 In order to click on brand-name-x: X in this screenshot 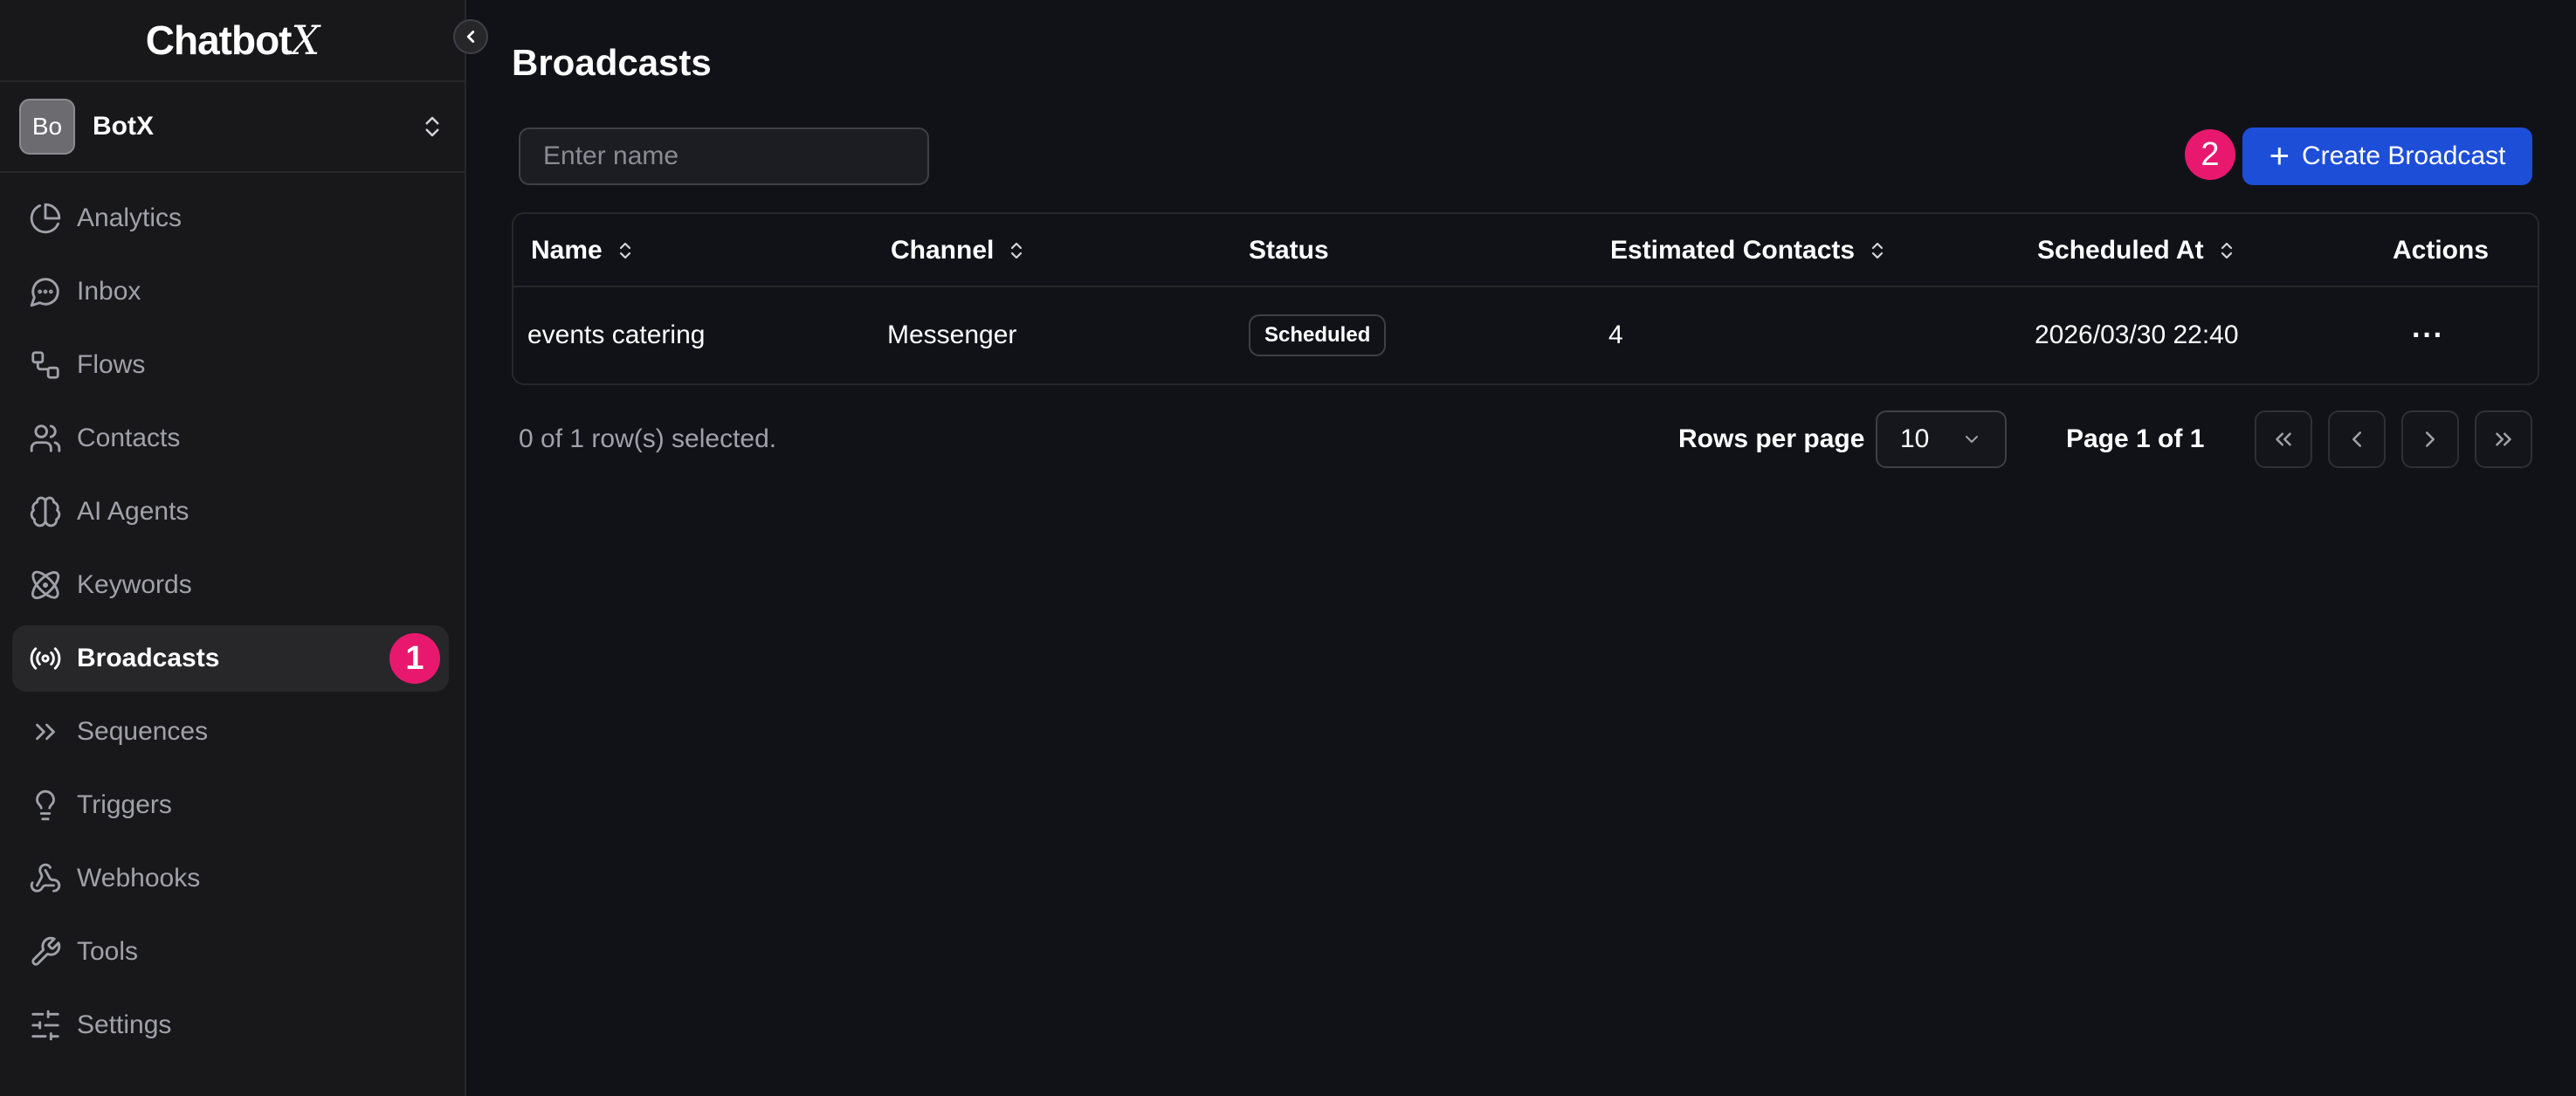, I will do `click(305, 40)`.